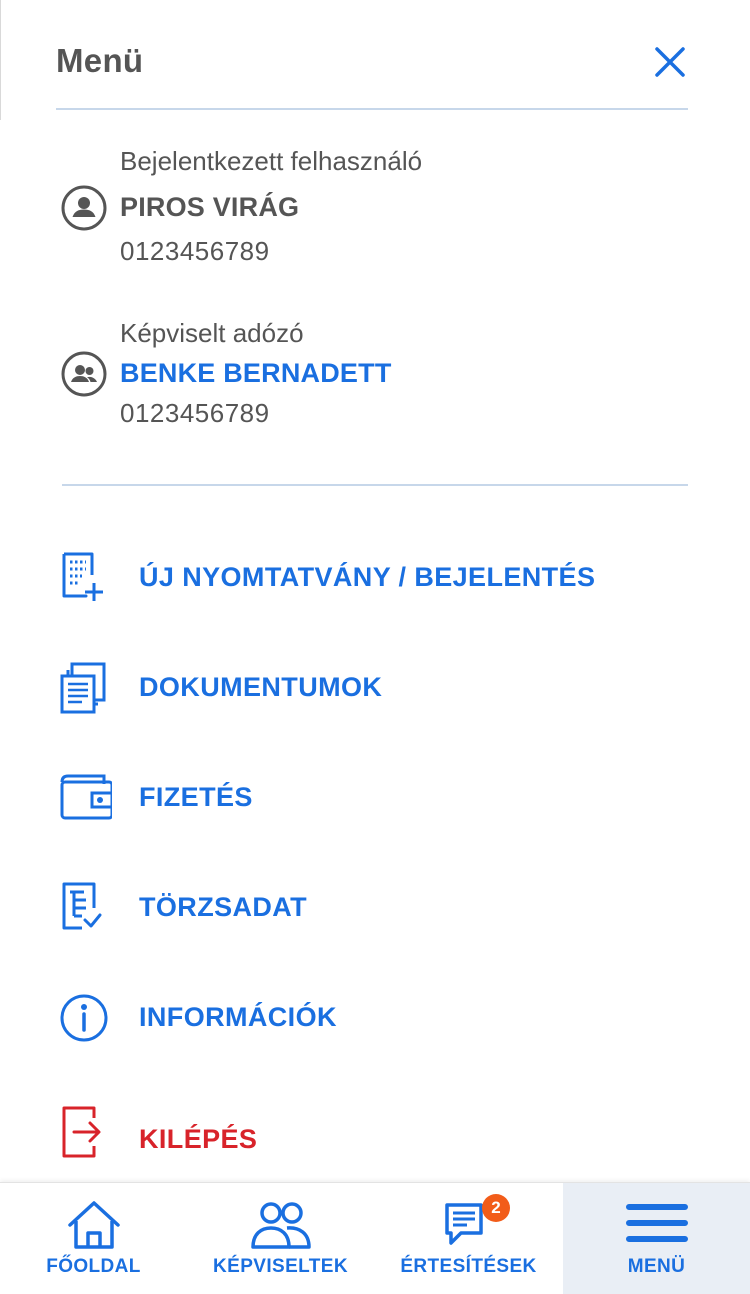 The height and width of the screenshot is (1294, 750). I want to click on represented-taxpayer-name: BENKE BERNADETT, so click(256, 373).